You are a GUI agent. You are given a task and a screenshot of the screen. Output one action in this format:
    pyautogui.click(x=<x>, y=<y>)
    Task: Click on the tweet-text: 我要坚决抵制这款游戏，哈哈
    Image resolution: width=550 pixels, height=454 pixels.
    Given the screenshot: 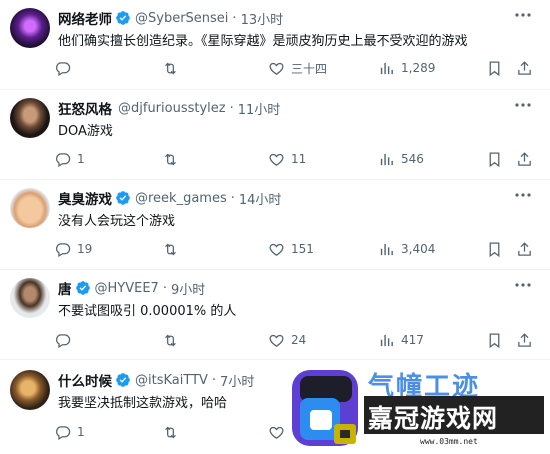 What is the action you would take?
    pyautogui.click(x=143, y=403)
    